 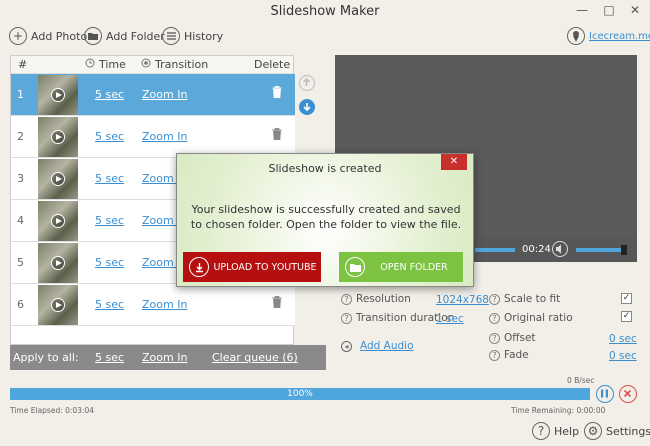 I want to click on original-ratio-checkbox: ✓, so click(x=626, y=316).